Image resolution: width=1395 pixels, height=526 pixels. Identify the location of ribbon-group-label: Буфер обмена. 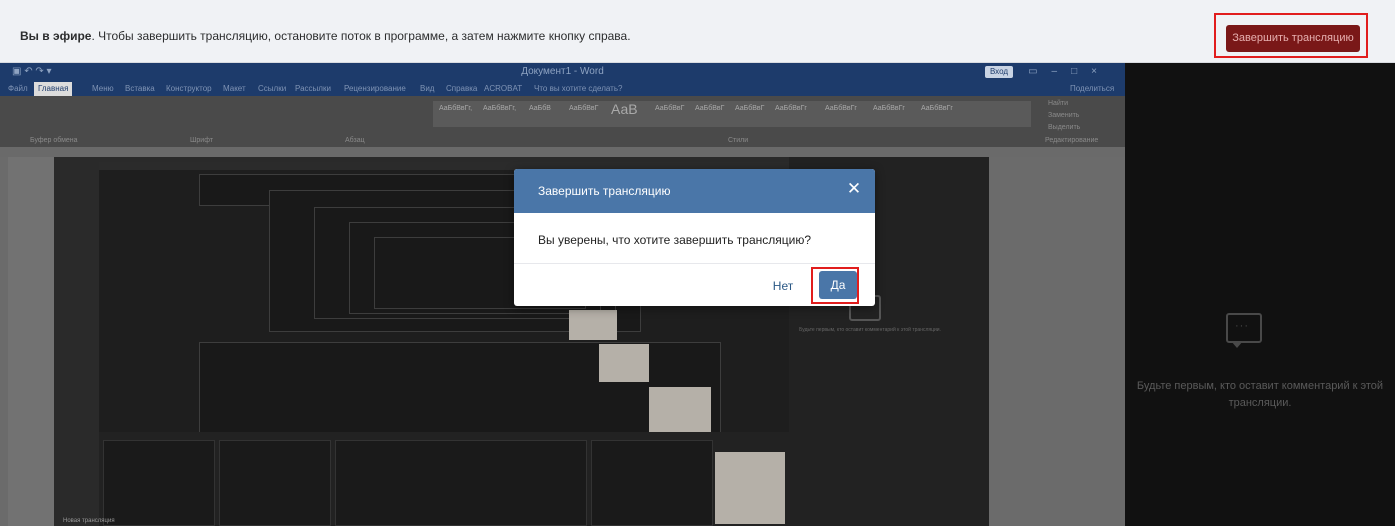
(54, 140).